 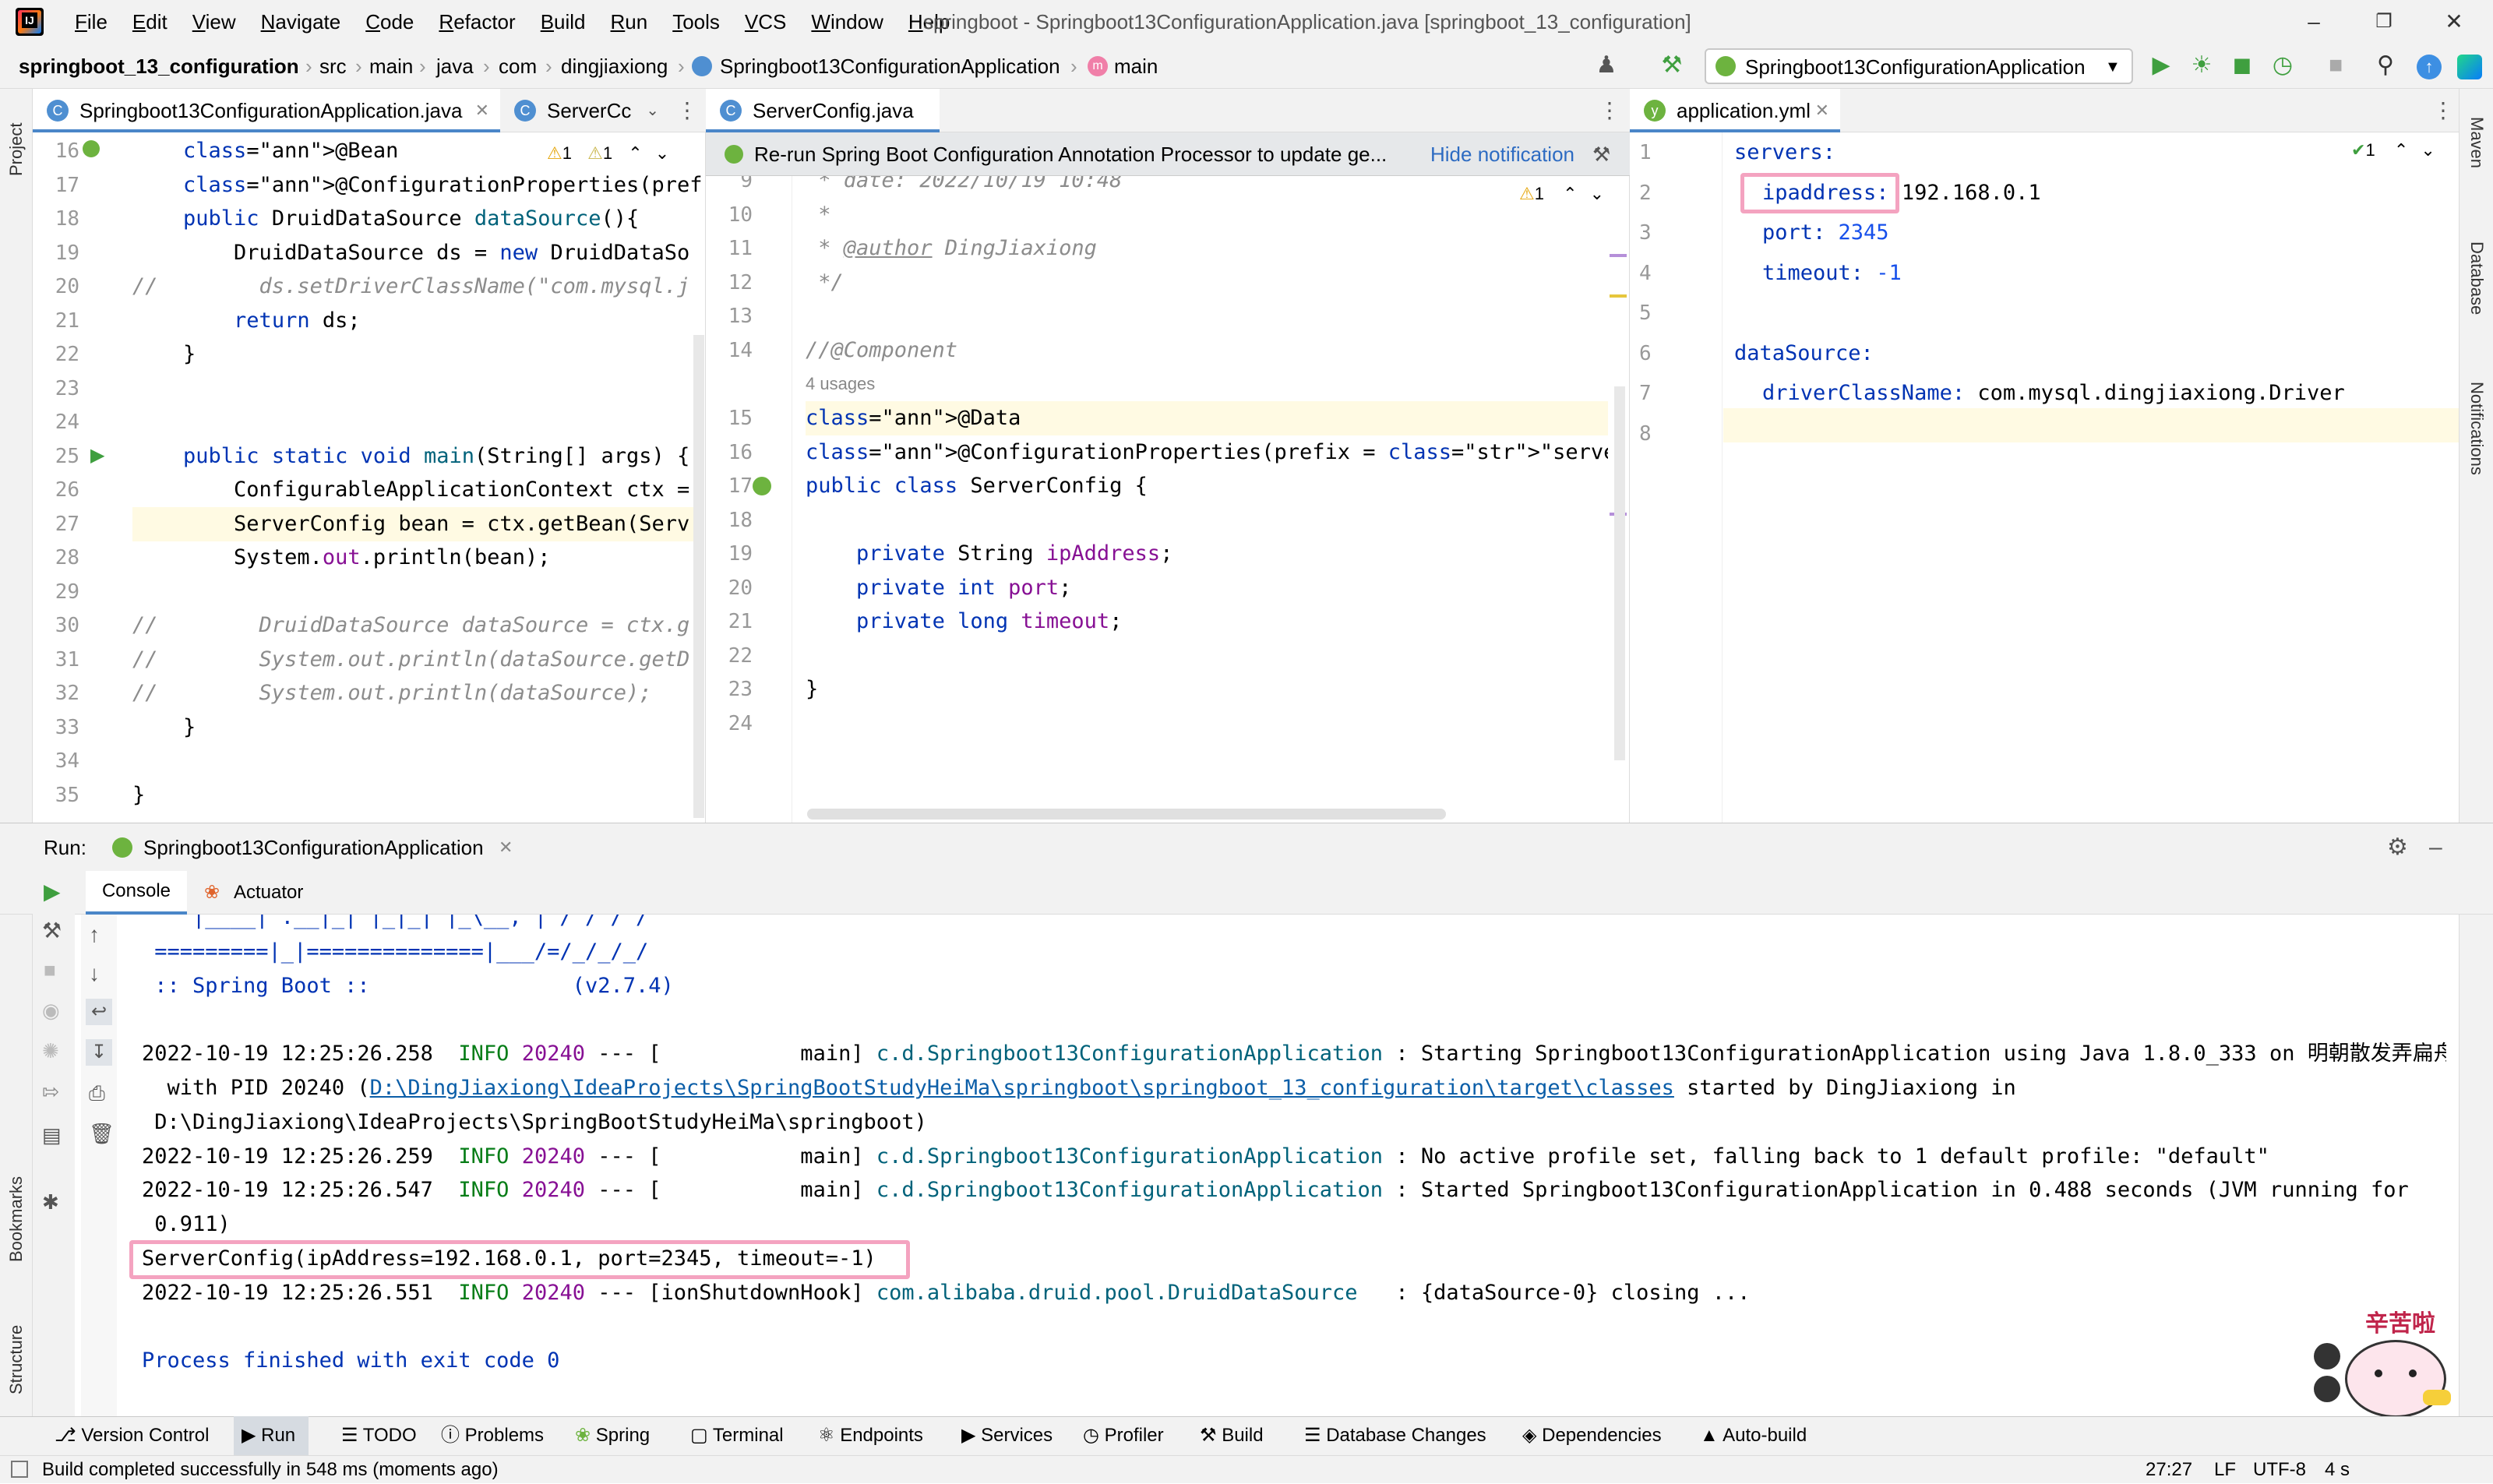 I want to click on menu-window: Window, so click(x=847, y=22).